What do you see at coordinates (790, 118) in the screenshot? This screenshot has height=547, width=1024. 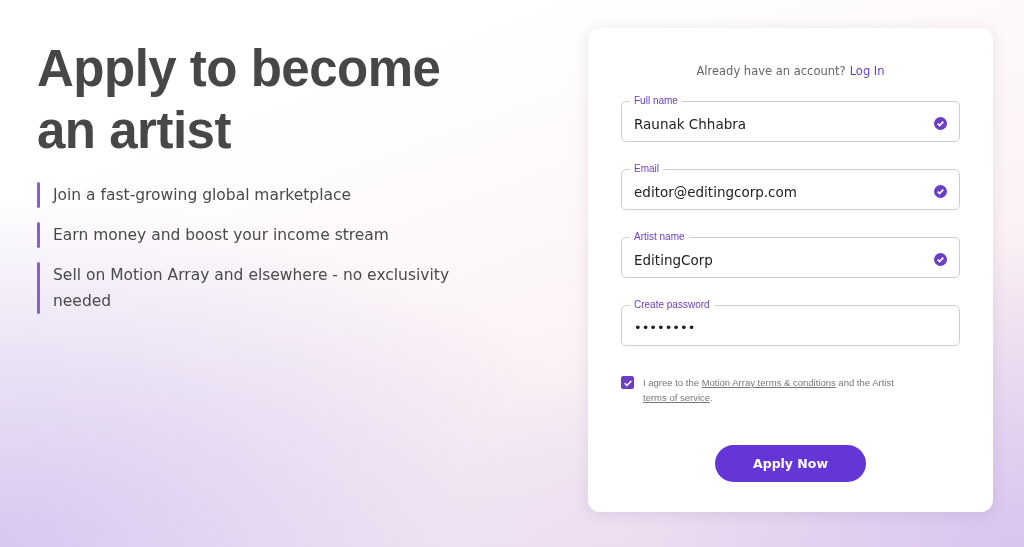 I see `input-field: Full name Raunak Chhabra` at bounding box center [790, 118].